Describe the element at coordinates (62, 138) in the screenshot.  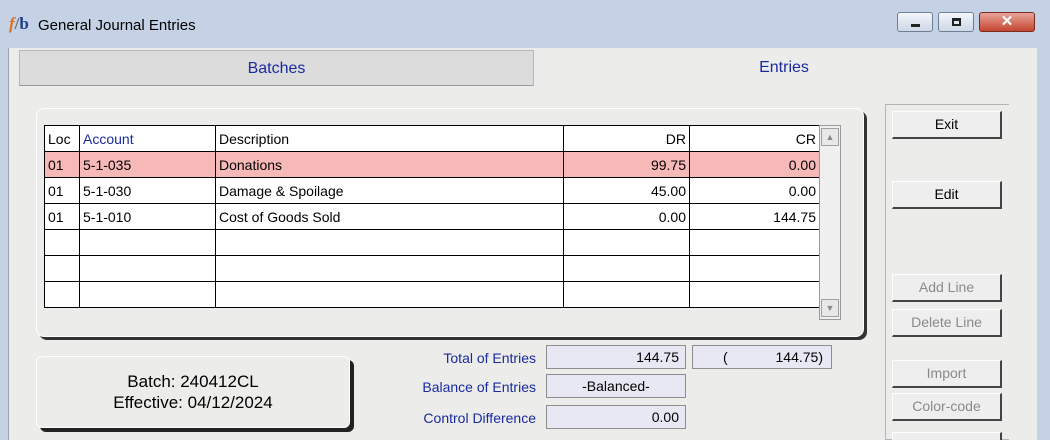
I see `column-header-loc: Loc` at that location.